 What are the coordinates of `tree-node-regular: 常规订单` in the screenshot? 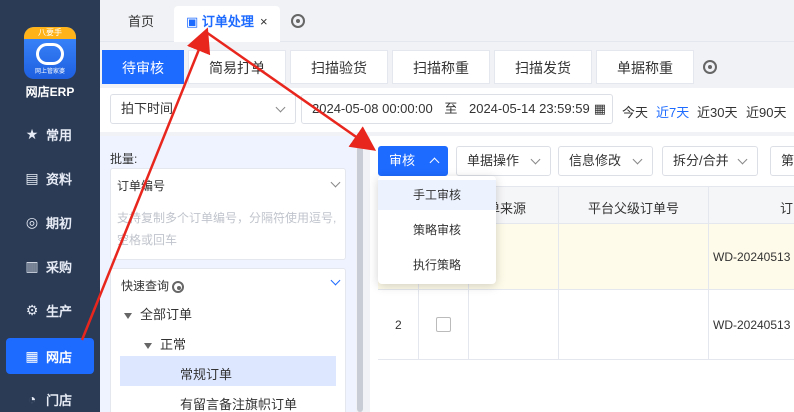 It's located at (206, 373).